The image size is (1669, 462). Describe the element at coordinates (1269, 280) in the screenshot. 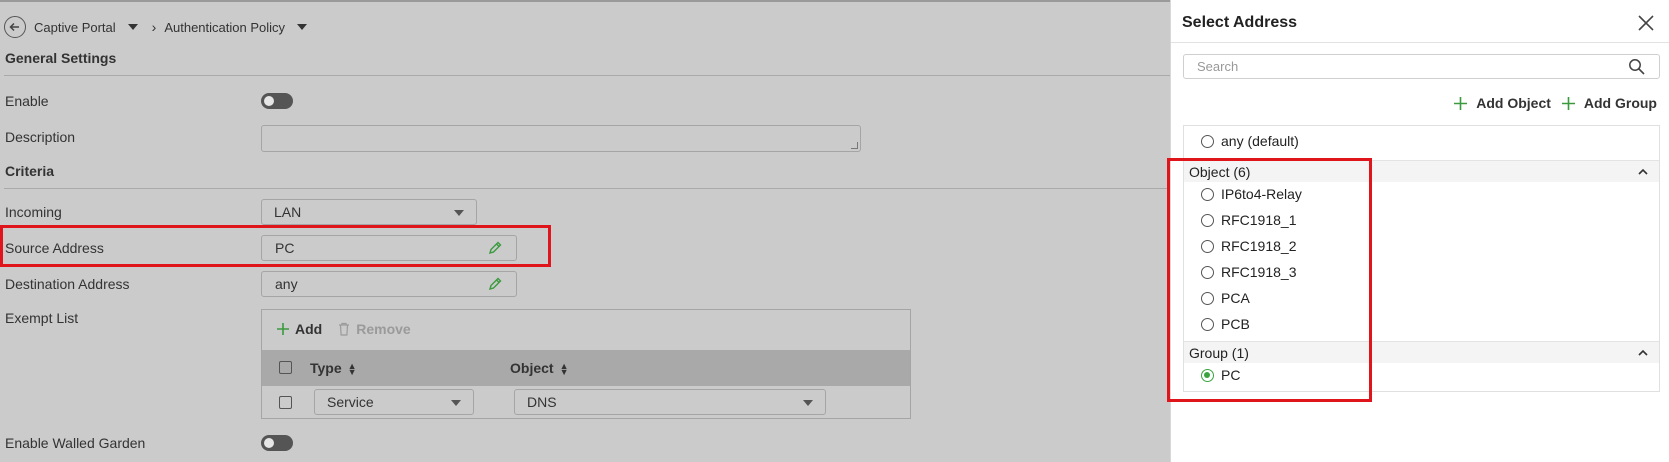

I see `highlight-address-options` at that location.